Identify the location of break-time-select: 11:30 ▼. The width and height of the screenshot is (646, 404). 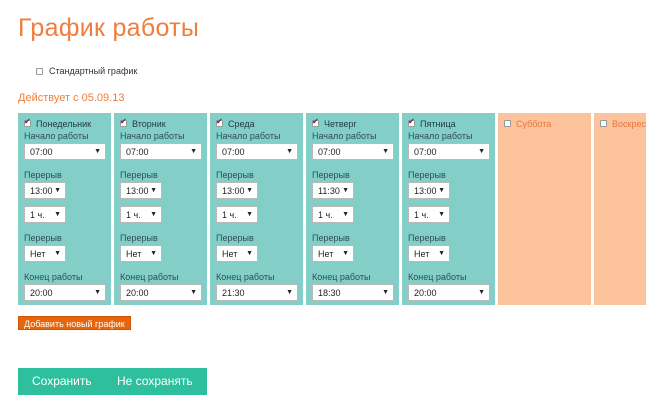
(333, 190).